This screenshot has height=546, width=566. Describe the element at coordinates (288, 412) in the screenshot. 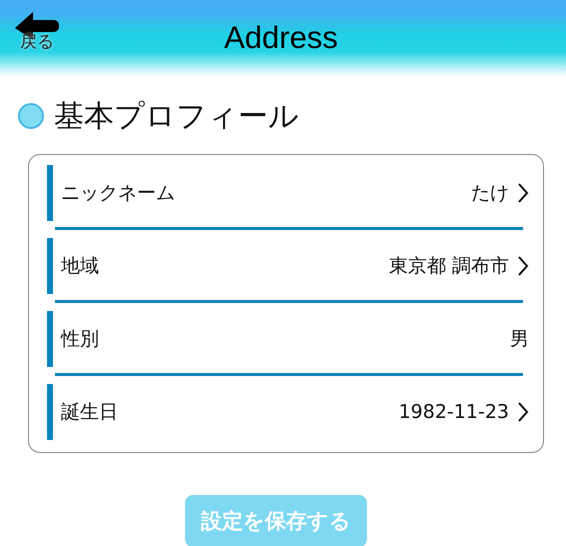

I see `profile-row: 誕生日 1982-11-23` at that location.